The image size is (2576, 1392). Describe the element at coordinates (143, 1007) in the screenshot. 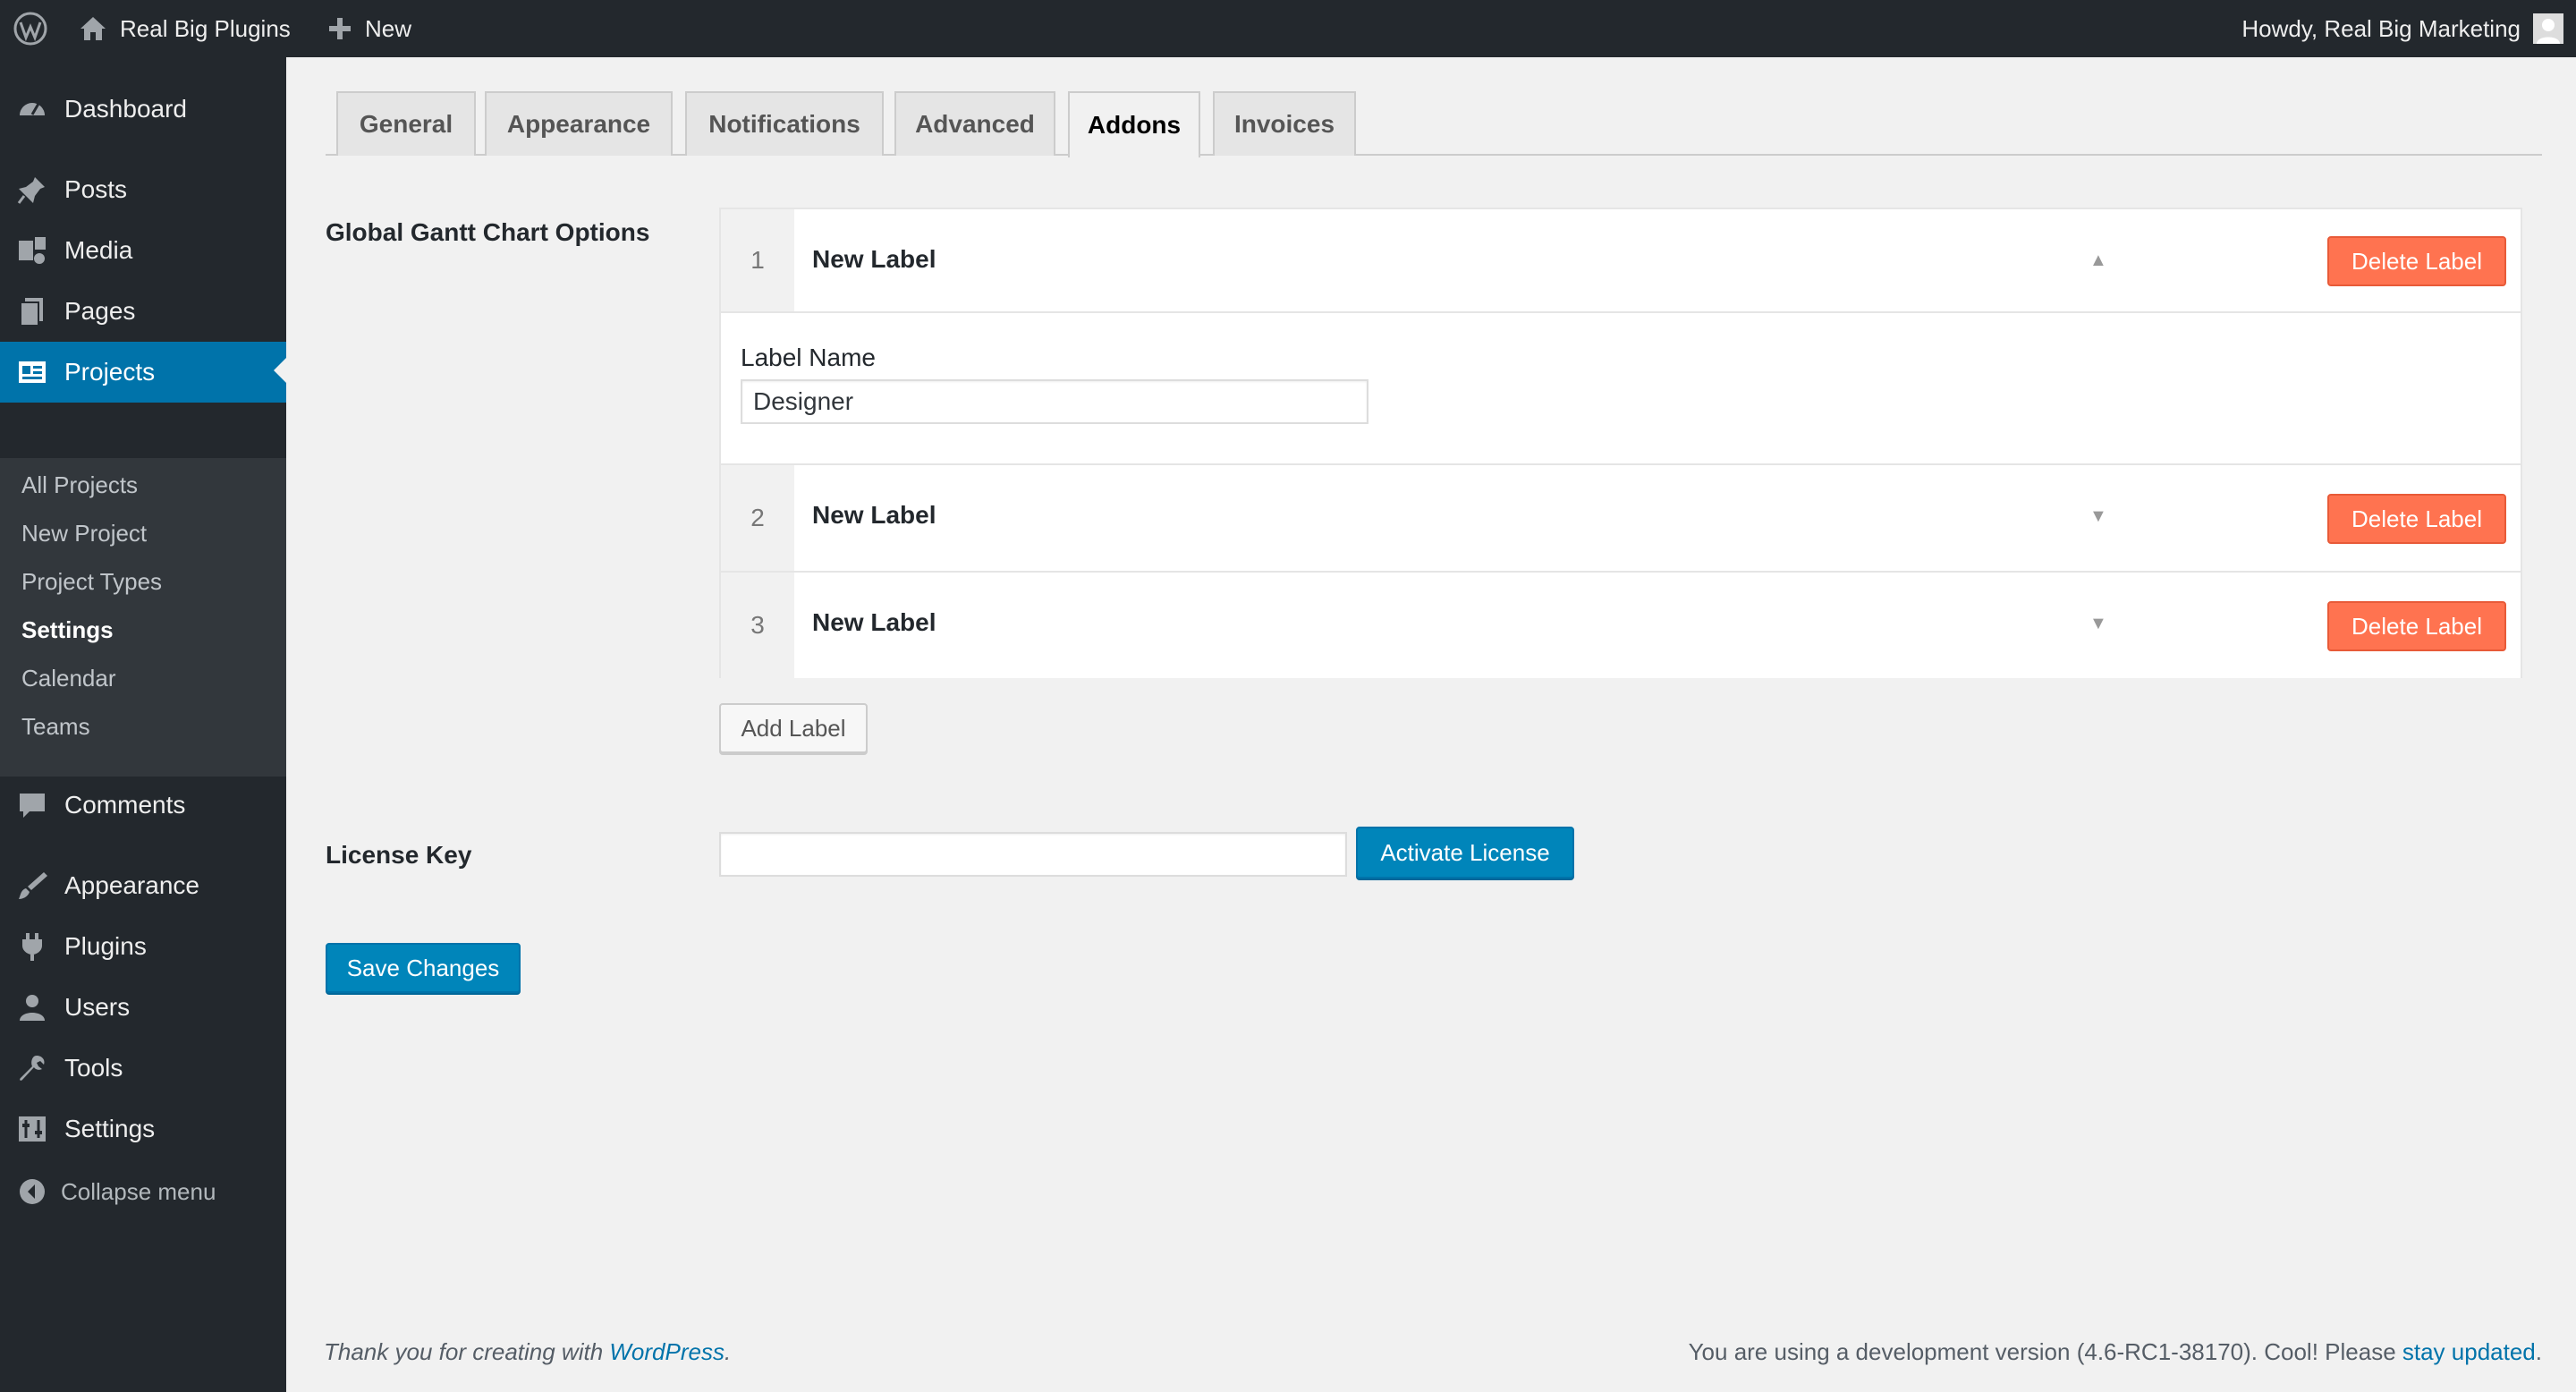

I see `menu-item-users: Users` at that location.